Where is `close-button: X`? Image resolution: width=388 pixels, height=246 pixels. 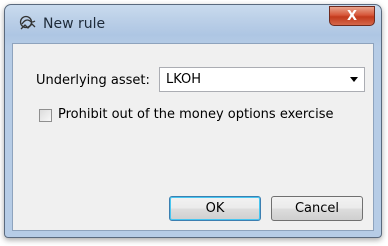 close-button: X is located at coordinates (352, 16).